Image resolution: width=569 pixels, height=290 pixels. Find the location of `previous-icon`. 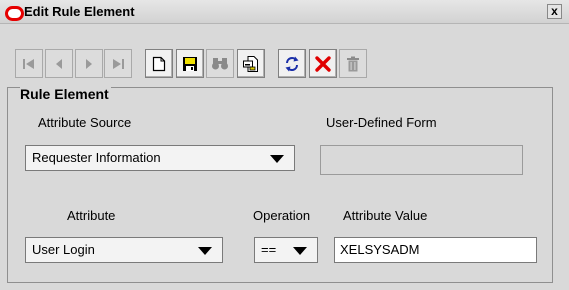

previous-icon is located at coordinates (59, 64).